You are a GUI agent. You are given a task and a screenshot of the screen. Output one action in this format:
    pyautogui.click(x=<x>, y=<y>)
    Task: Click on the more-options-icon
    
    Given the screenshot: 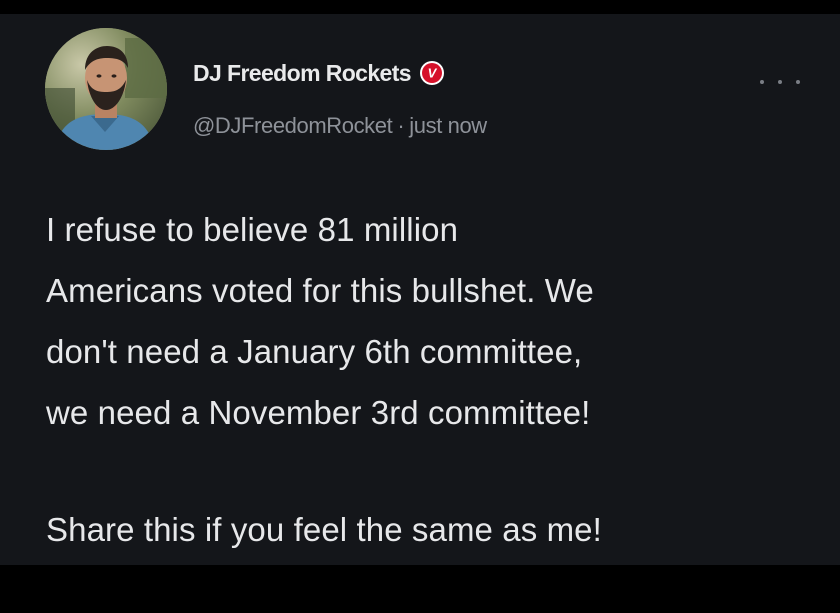 What is the action you would take?
    pyautogui.click(x=780, y=82)
    